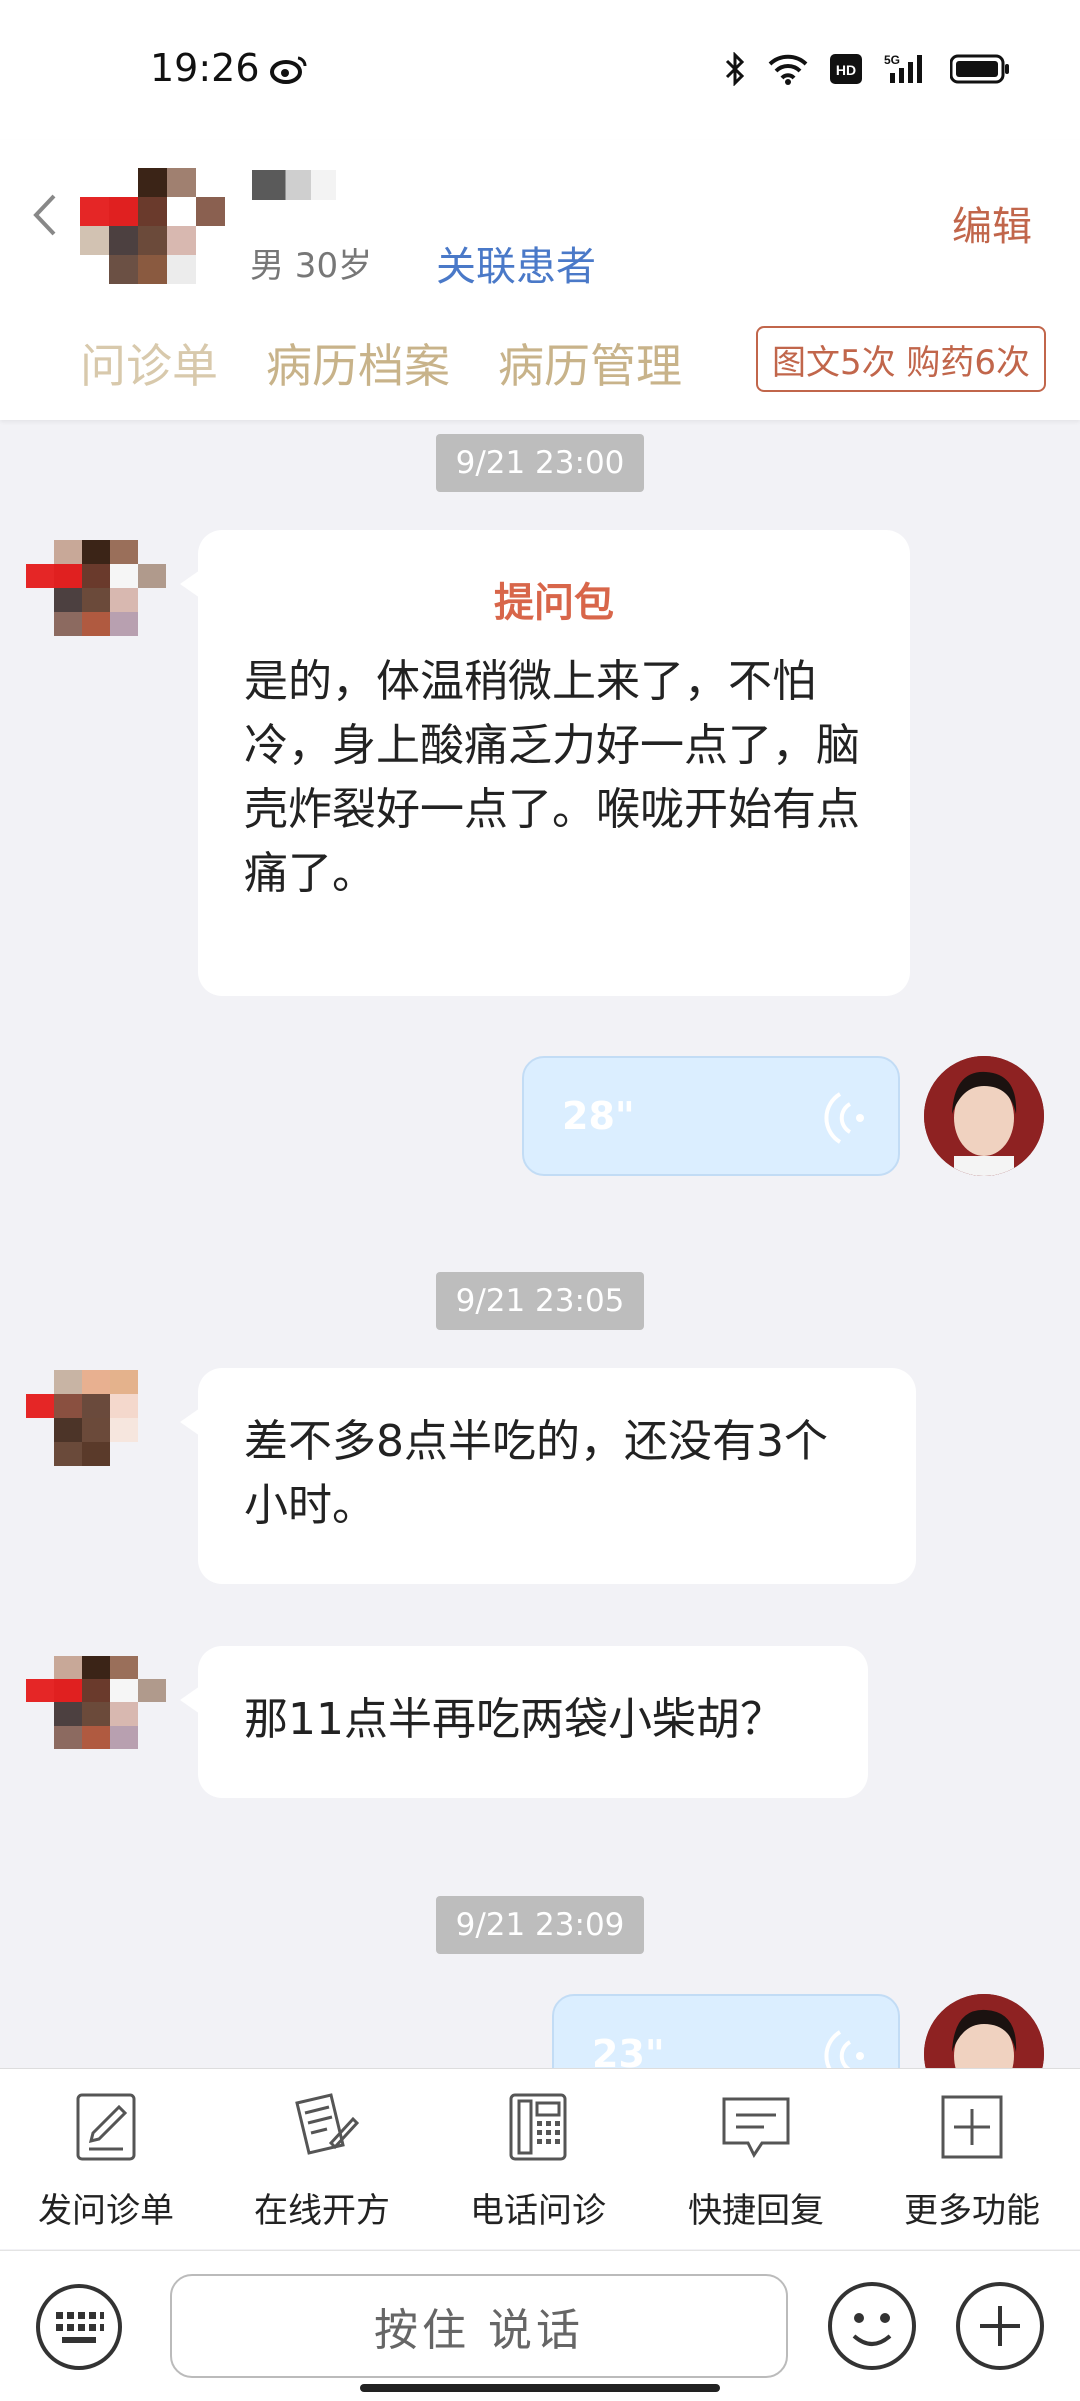 This screenshot has width=1080, height=2401. What do you see at coordinates (205, 68) in the screenshot?
I see `status-time: 19:26` at bounding box center [205, 68].